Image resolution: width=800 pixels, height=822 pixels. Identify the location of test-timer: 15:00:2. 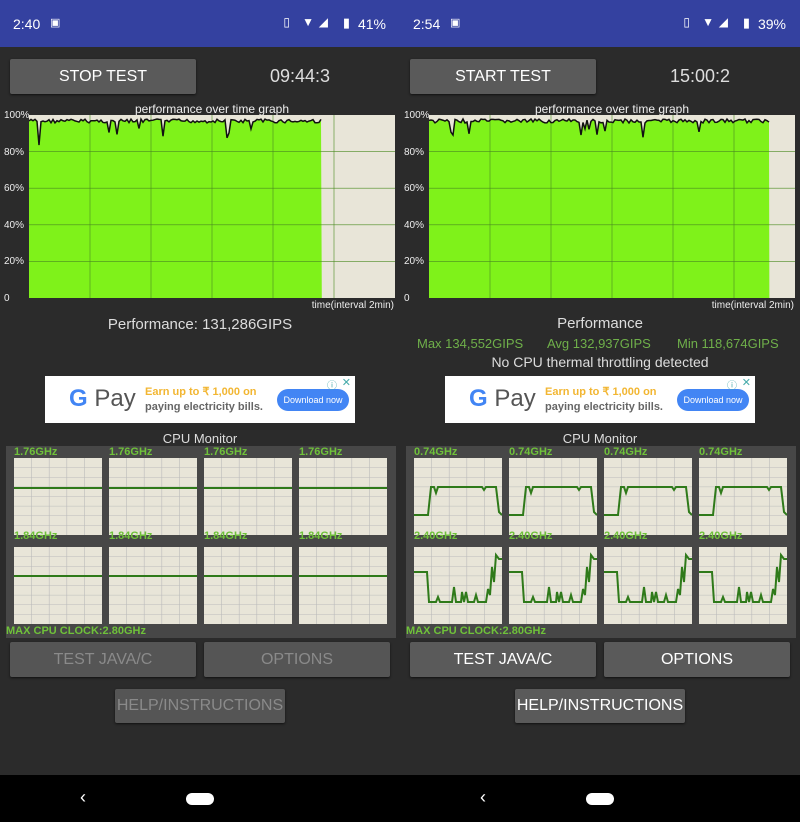
(700, 76).